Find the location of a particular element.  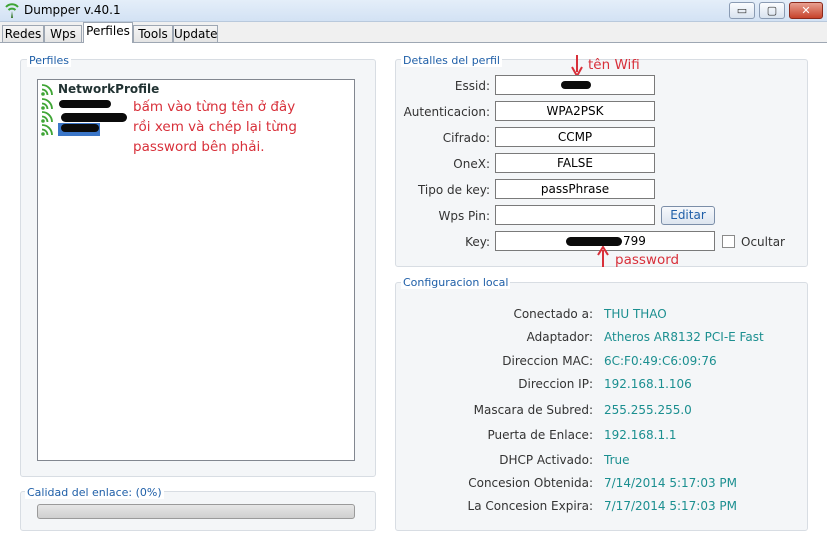

tab-redes: Redes is located at coordinates (23, 34).